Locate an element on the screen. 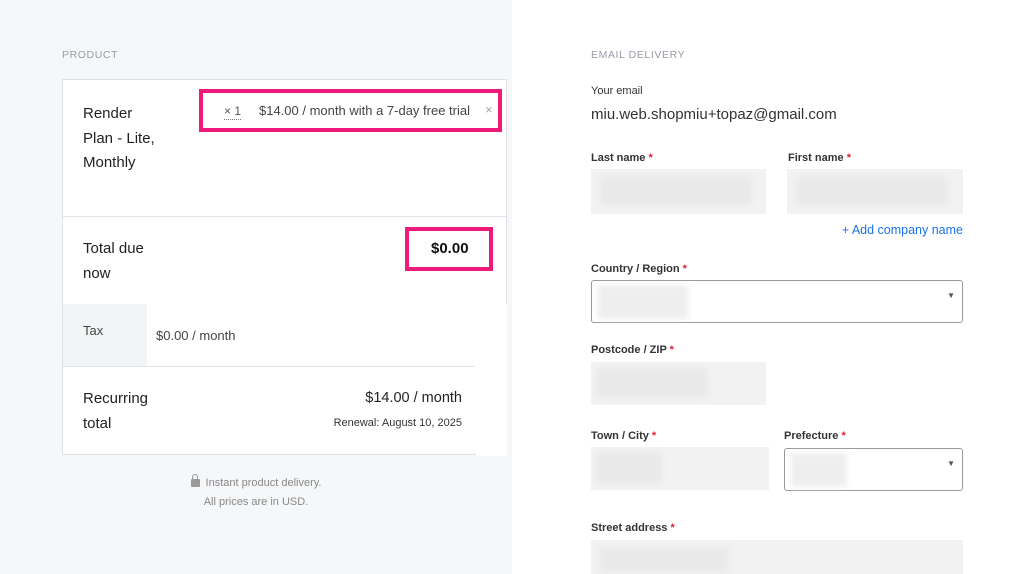 The image size is (1020, 574). price-line: $14.00 / month with a 7-day free trial is located at coordinates (365, 110).